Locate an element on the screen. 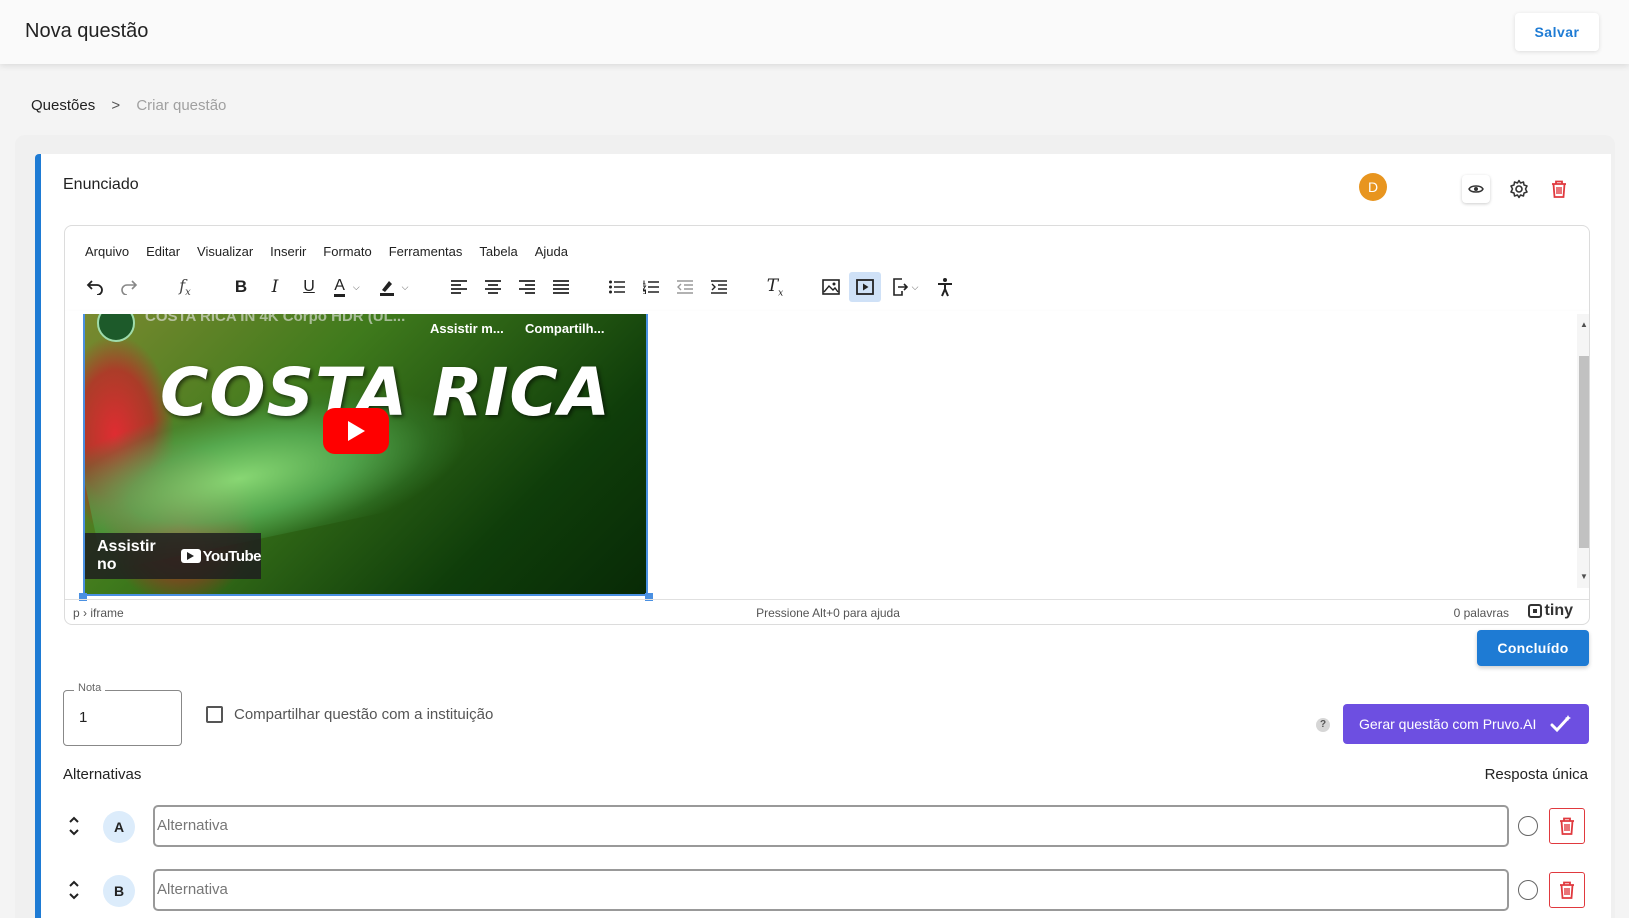  menu-ferramentas: Ferramentas is located at coordinates (426, 251).